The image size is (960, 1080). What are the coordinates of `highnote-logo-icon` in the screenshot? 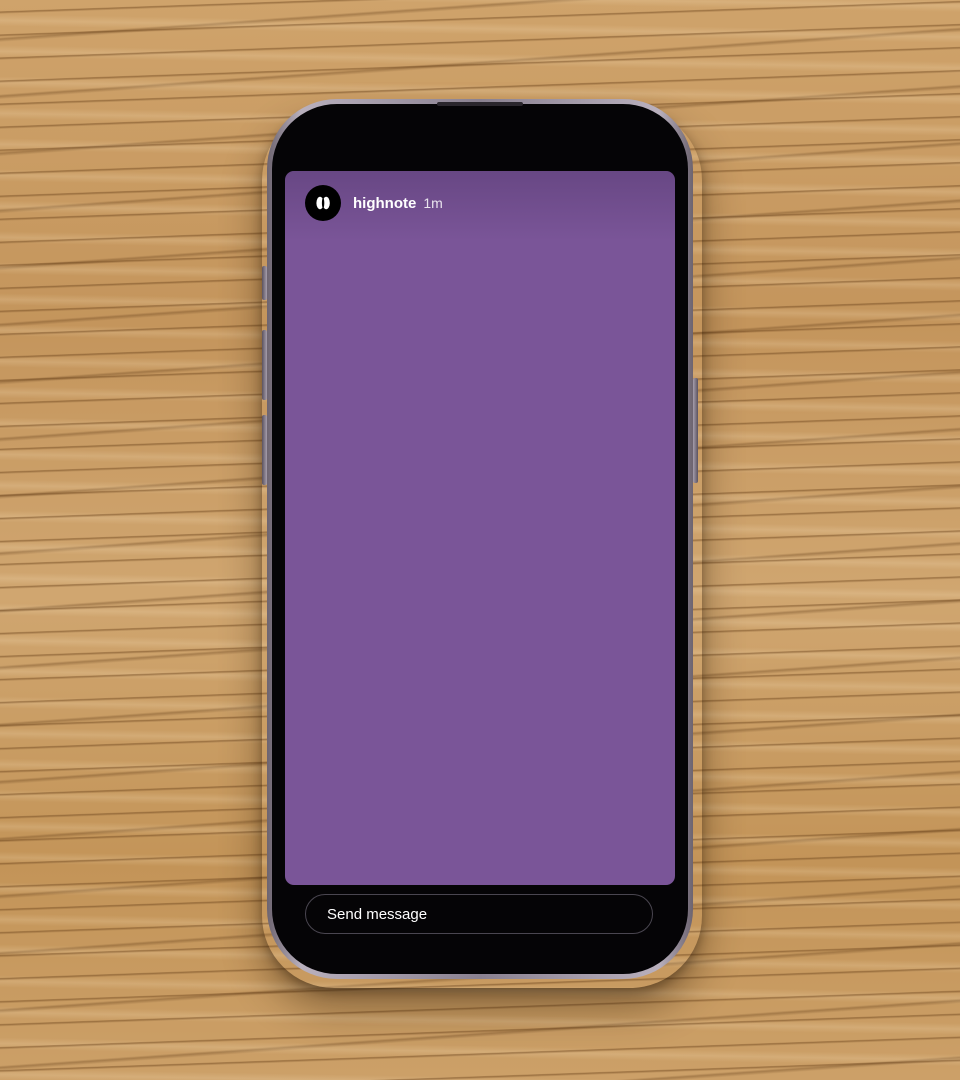 It's located at (323, 203).